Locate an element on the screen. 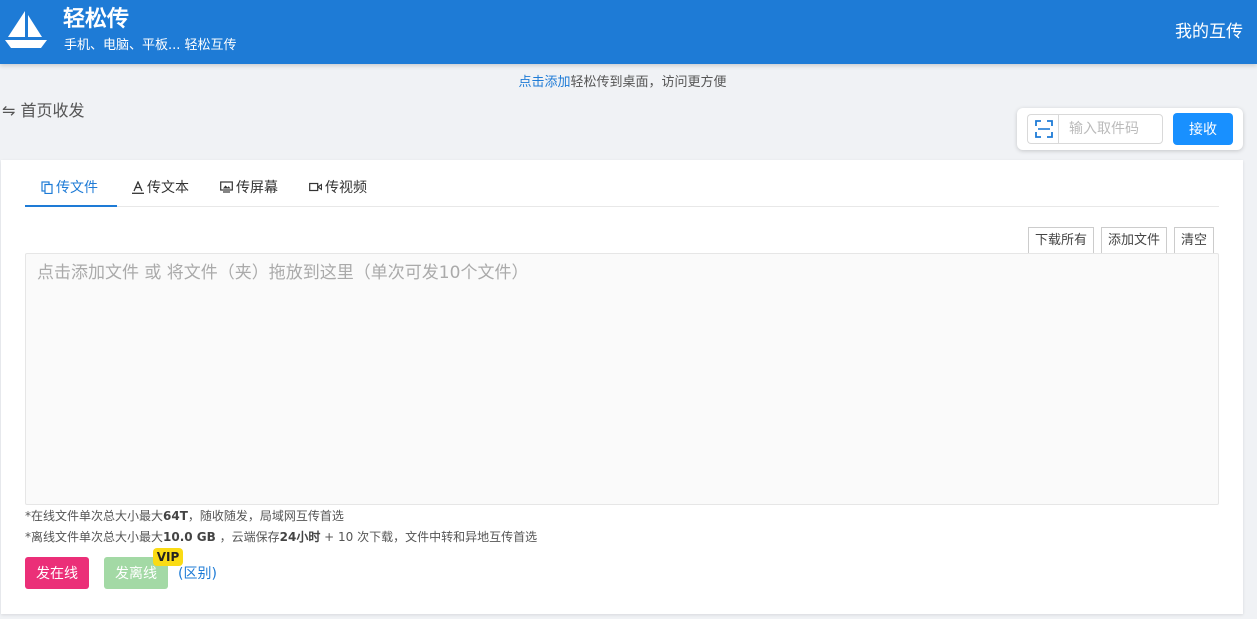  breadcrumb-label: 首页收发 is located at coordinates (52, 110).